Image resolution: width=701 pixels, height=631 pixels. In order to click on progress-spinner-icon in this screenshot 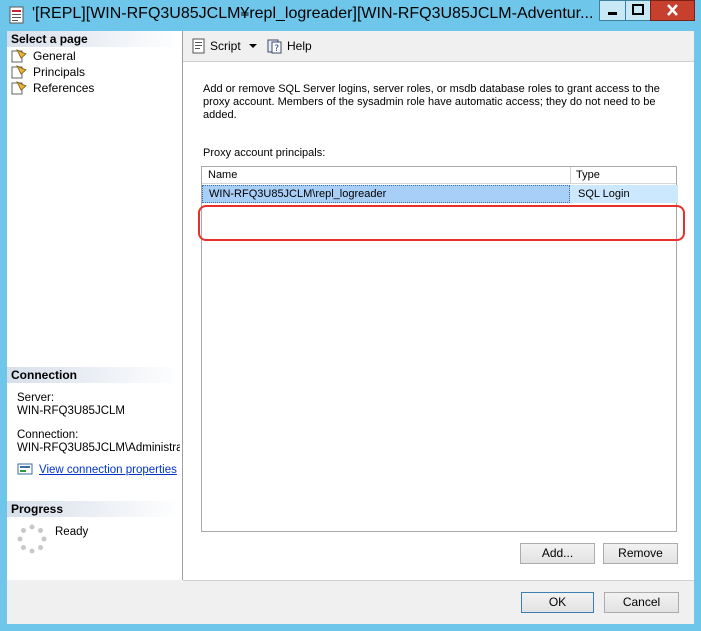, I will do `click(32, 539)`.